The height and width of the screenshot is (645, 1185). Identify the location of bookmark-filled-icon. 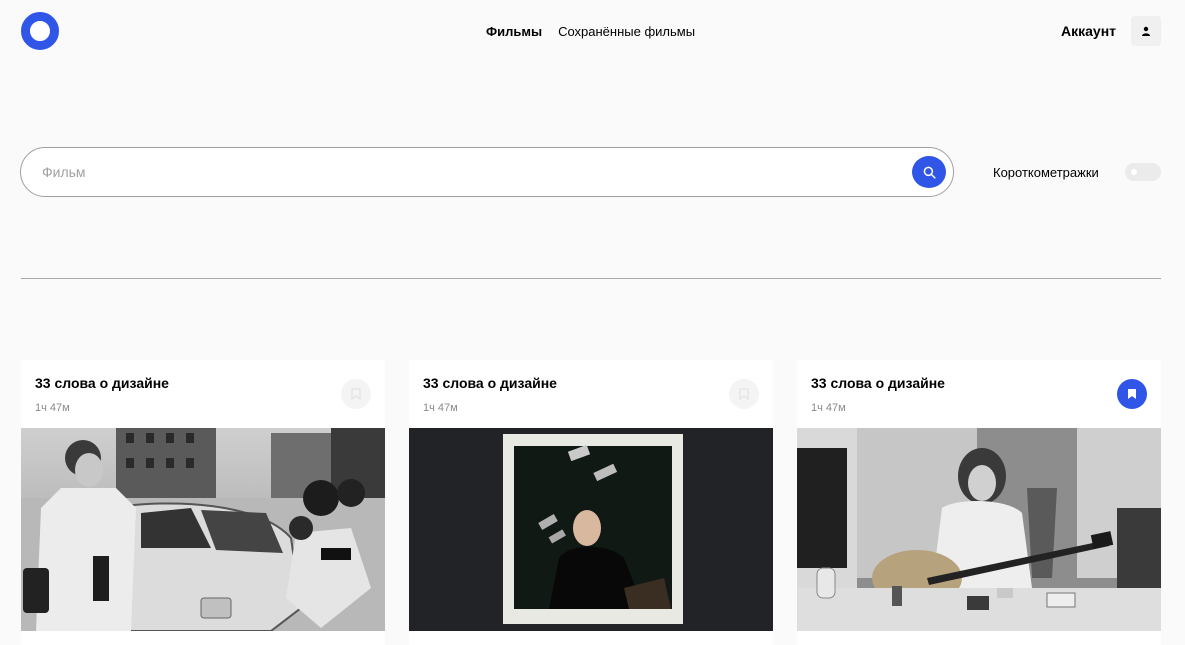
(1132, 394).